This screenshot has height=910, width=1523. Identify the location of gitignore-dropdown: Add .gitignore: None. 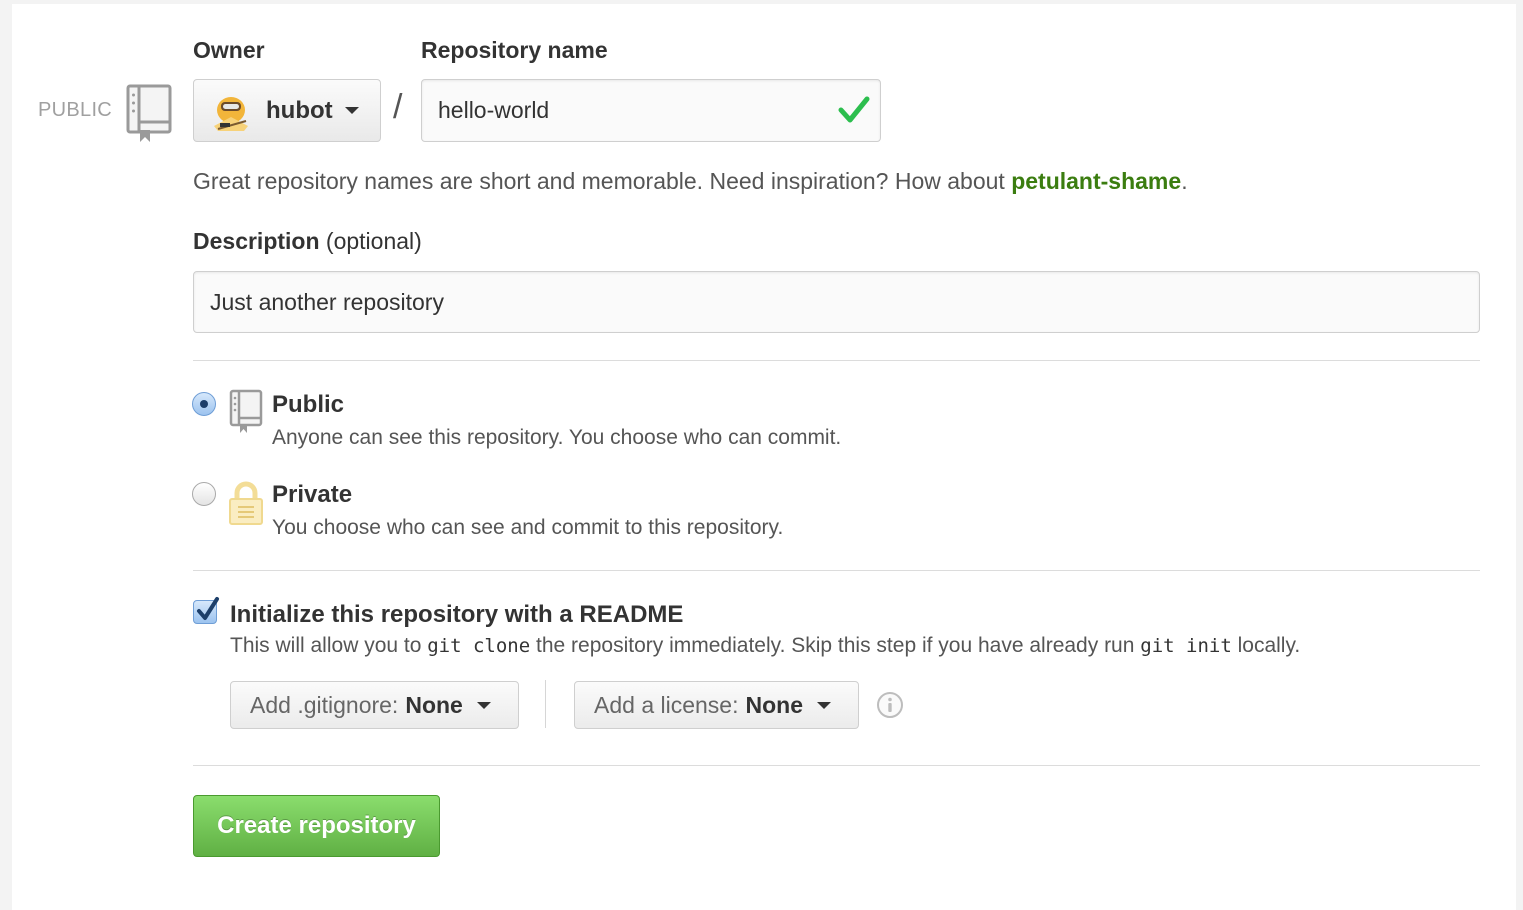
(374, 705).